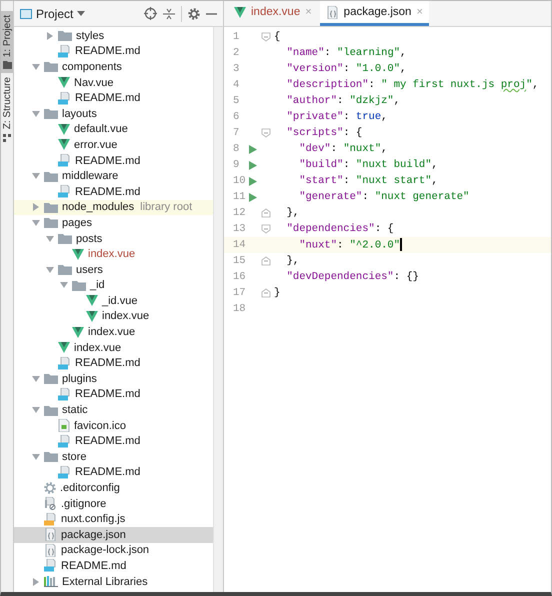  I want to click on editor-tab: package.json ×, so click(374, 13).